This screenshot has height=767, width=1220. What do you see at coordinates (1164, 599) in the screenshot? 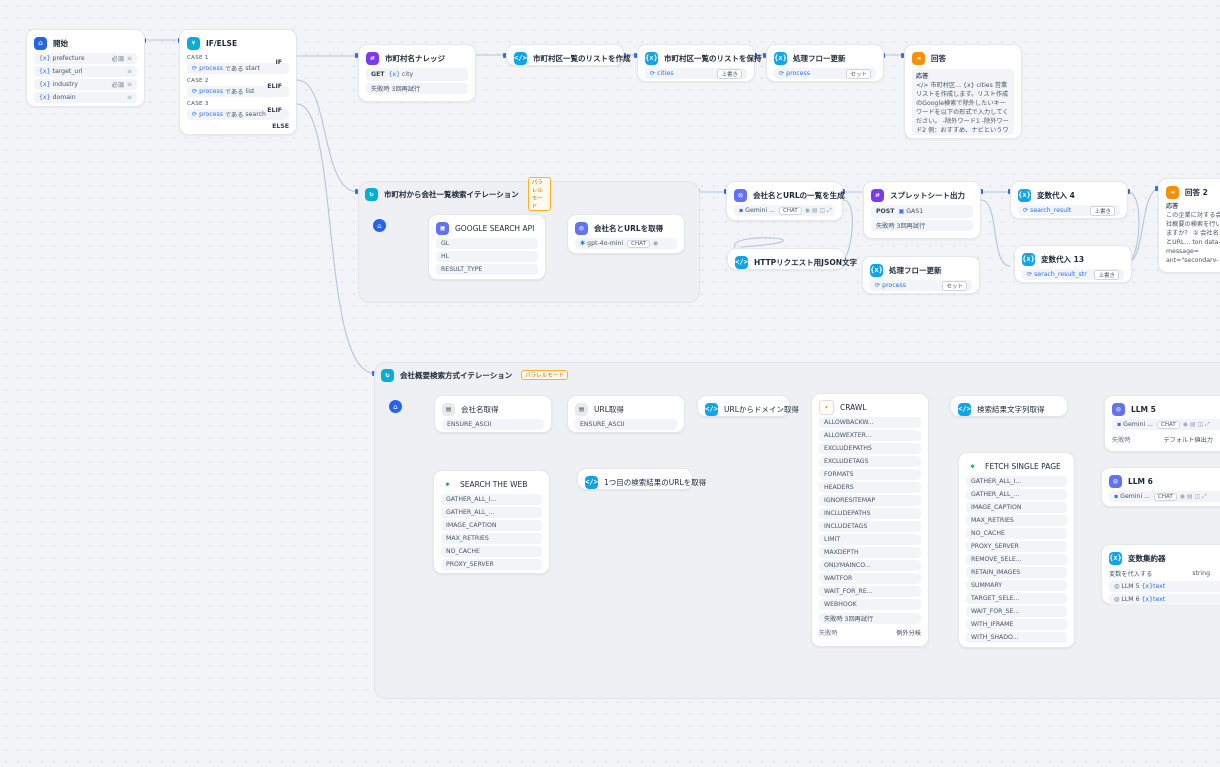
I see `aggregator-item: ◎ LLM 6 {x} text` at bounding box center [1164, 599].